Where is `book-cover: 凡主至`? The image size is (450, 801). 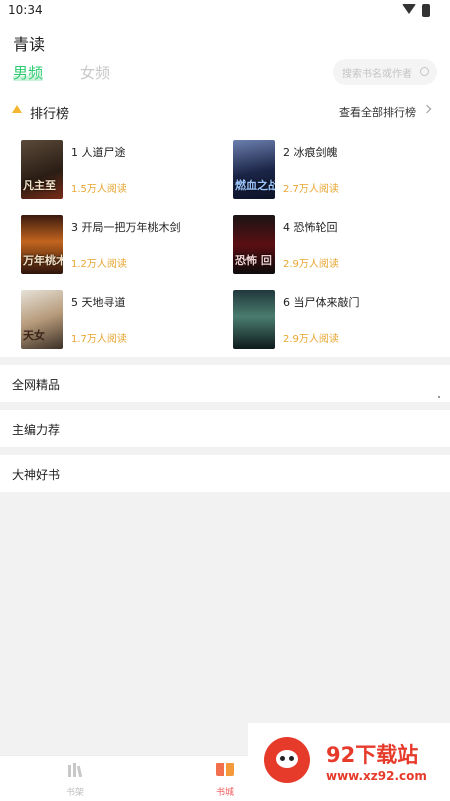
book-cover: 凡主至 is located at coordinates (42, 169).